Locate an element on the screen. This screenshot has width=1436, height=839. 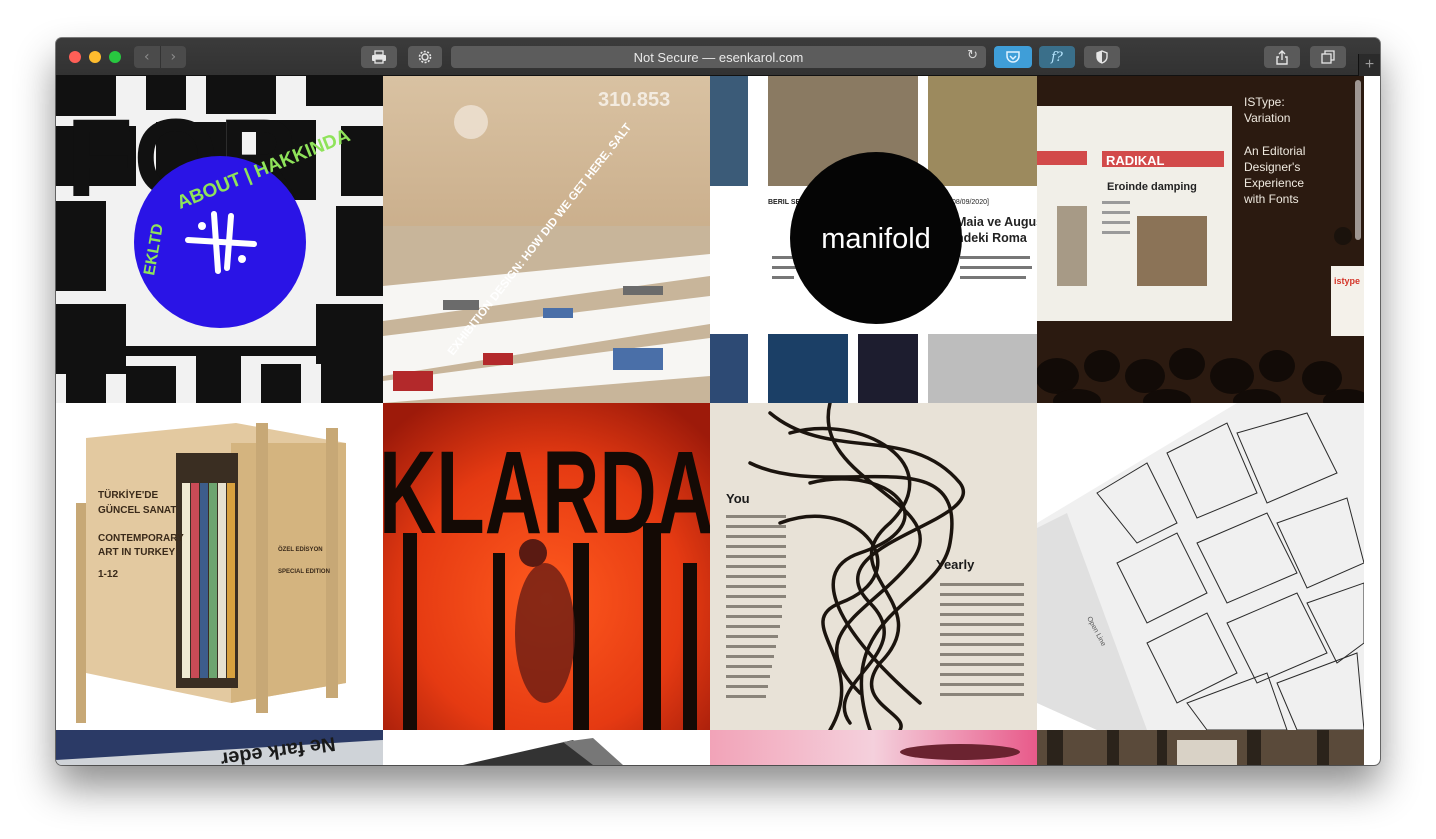
manifold-logo: manifold is located at coordinates (876, 239).